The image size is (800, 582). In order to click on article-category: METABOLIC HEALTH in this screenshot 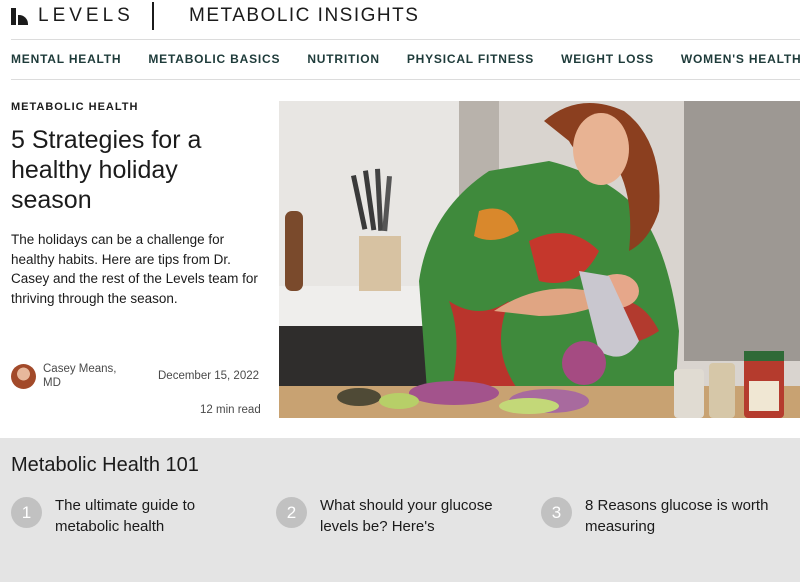, I will do `click(74, 107)`.